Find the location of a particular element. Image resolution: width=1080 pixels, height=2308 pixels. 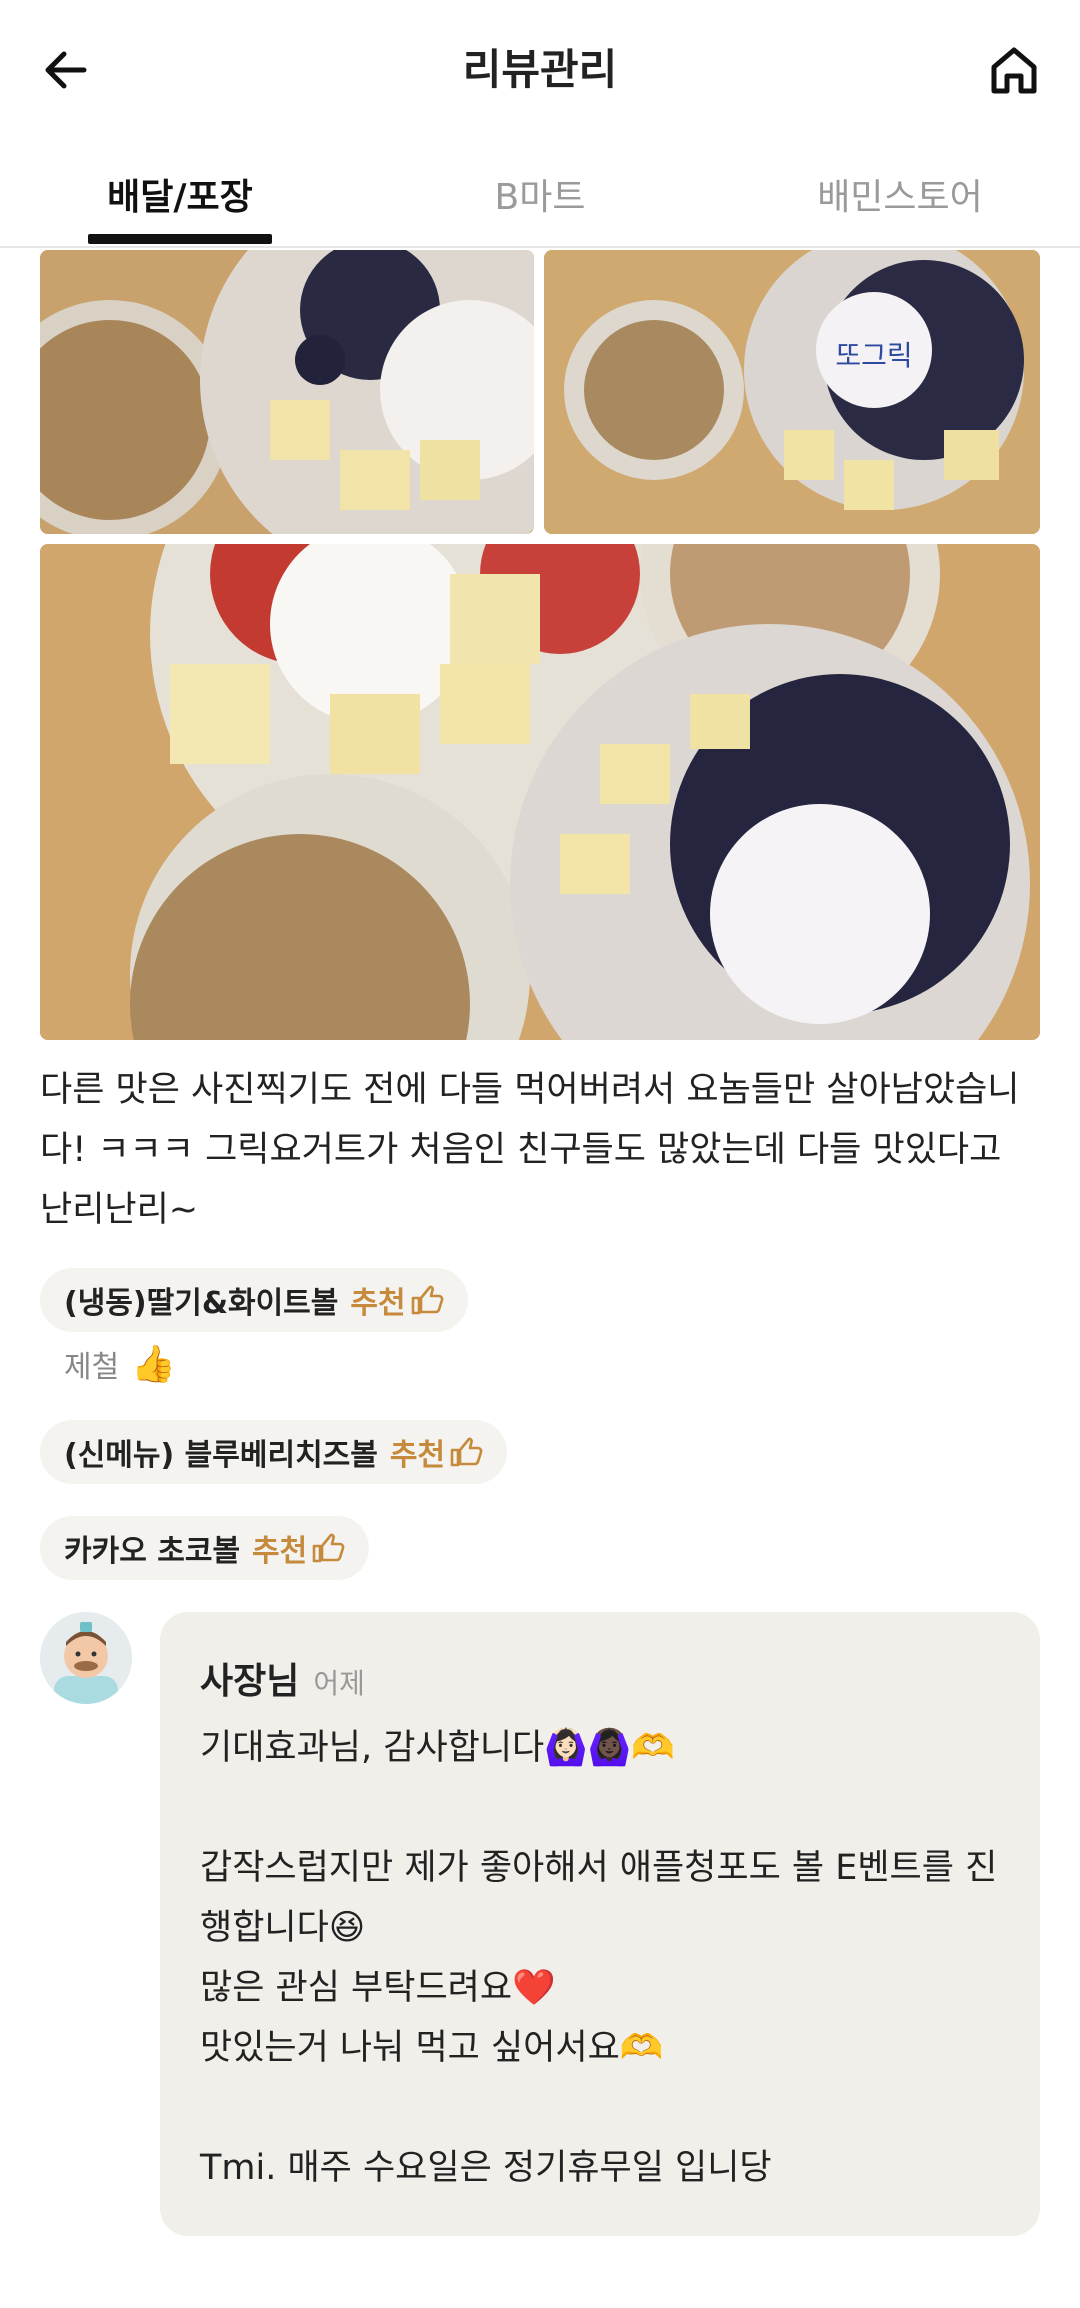

page-title: 리뷰관리 is located at coordinates (540, 69).